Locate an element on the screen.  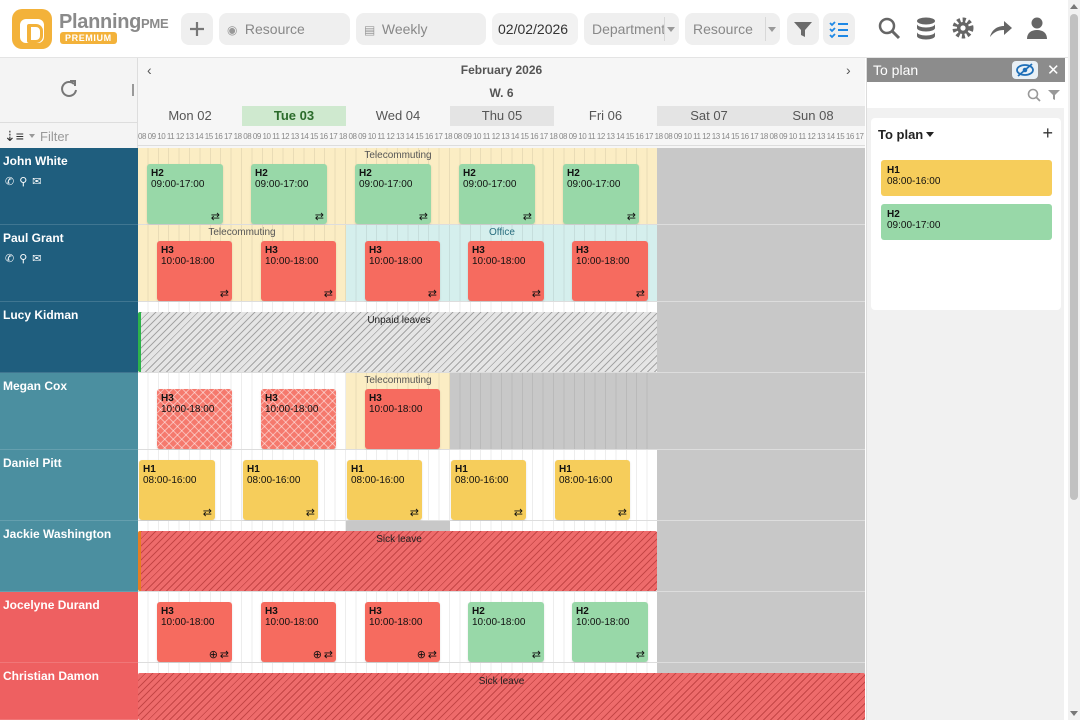
filter-button is located at coordinates (803, 29).